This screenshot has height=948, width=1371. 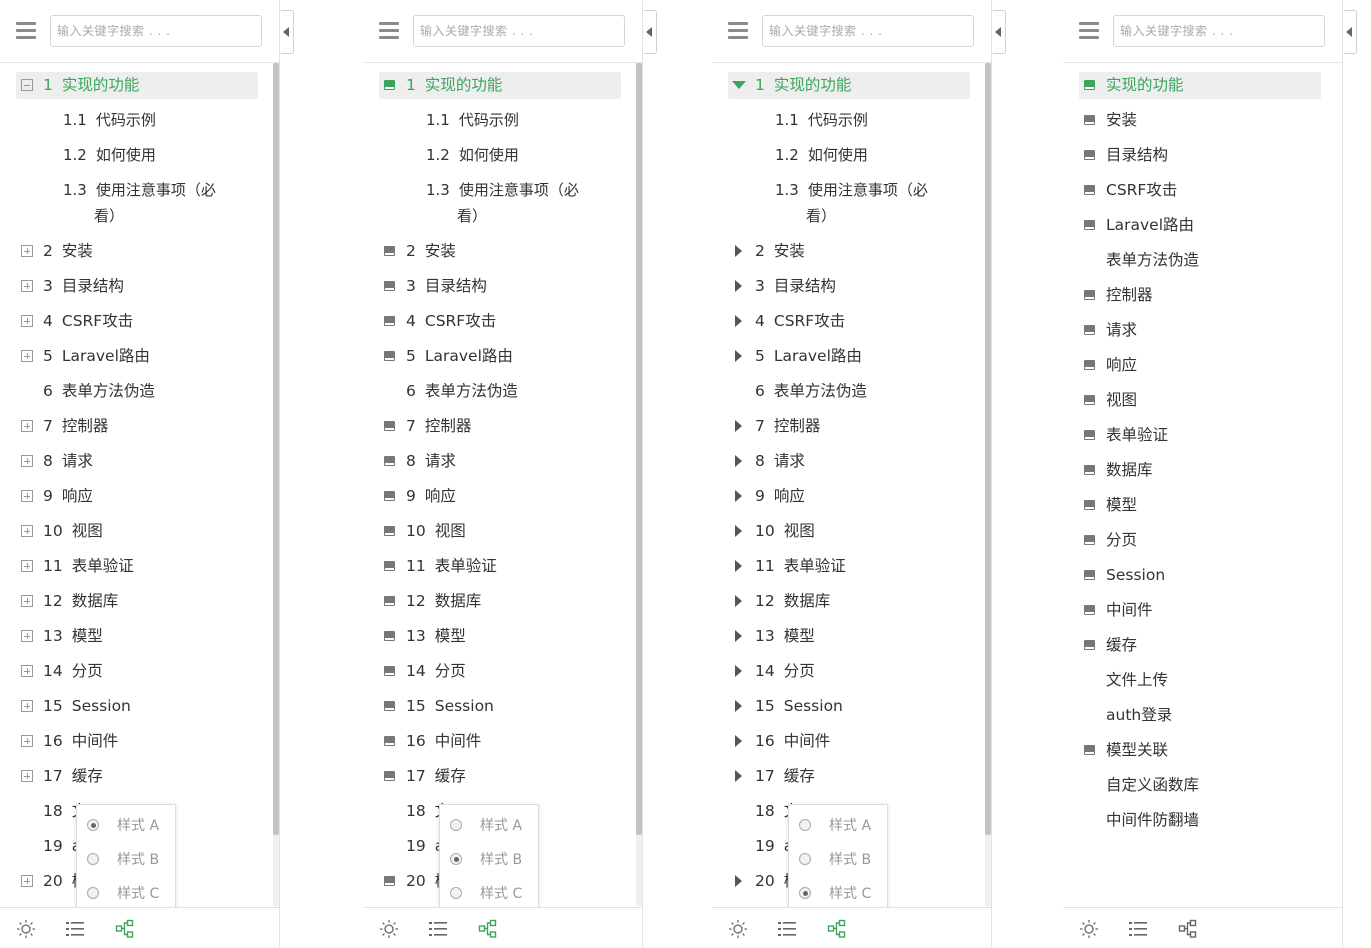 I want to click on list-item: 中间件防翻墙, so click(x=1152, y=820).